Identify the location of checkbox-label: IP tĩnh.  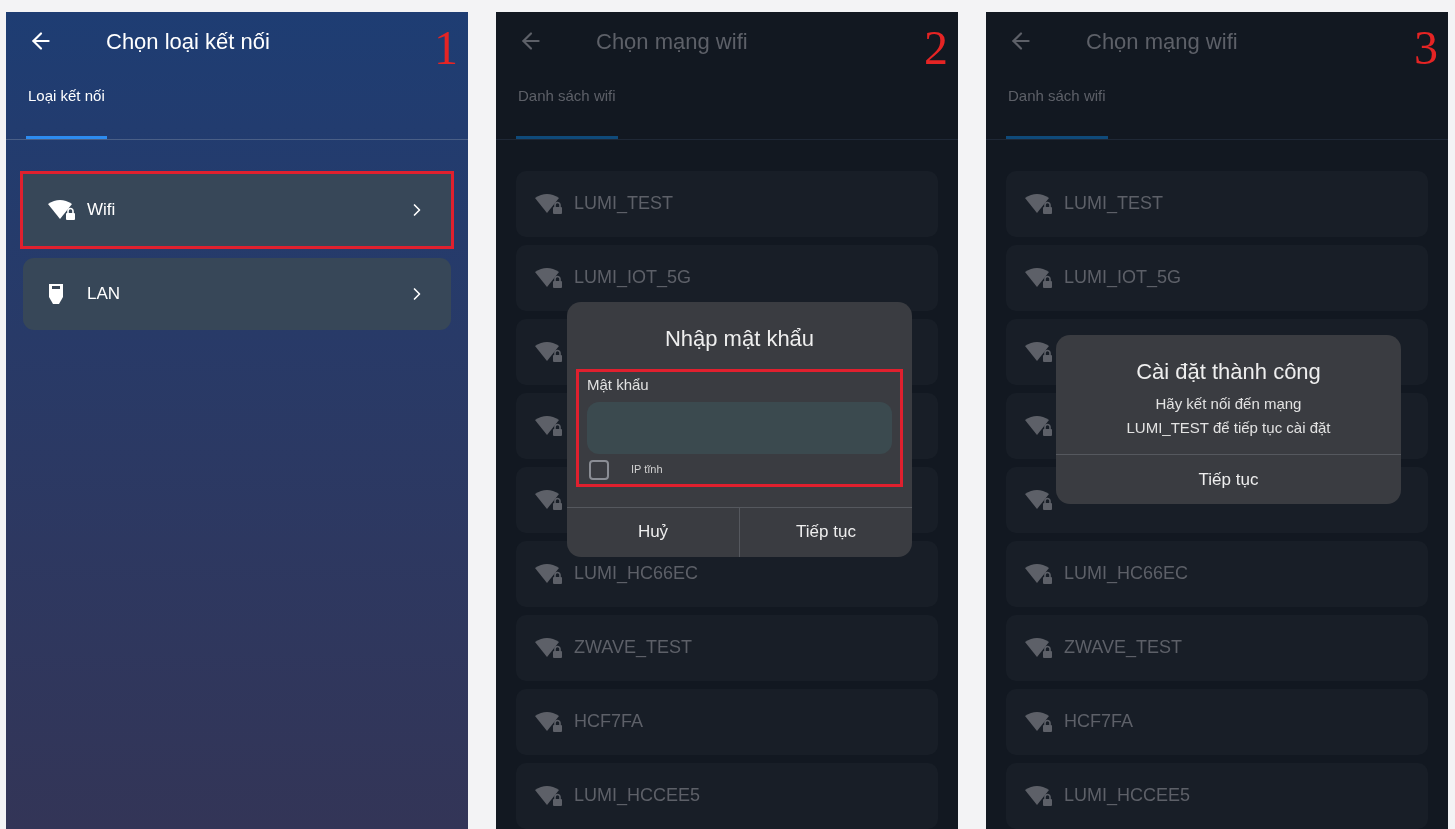
(647, 470).